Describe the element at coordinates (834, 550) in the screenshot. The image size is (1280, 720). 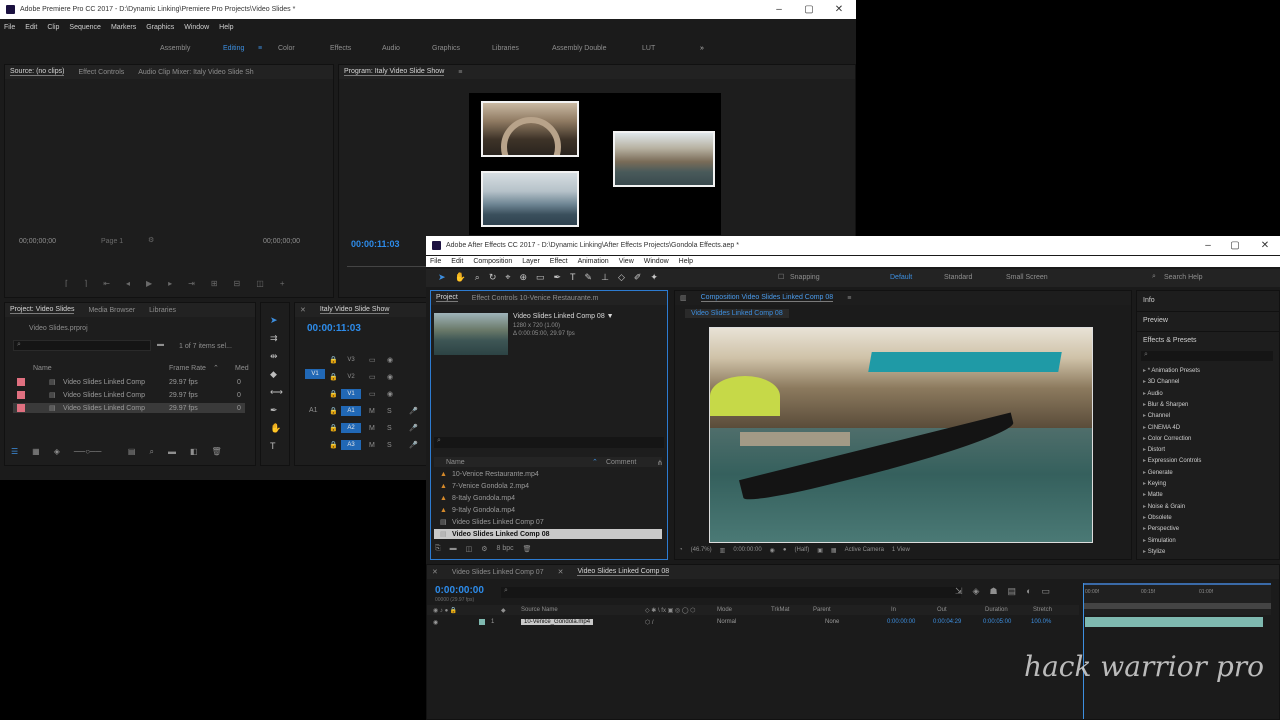
I see `transparency-grid-icon: ▦` at that location.